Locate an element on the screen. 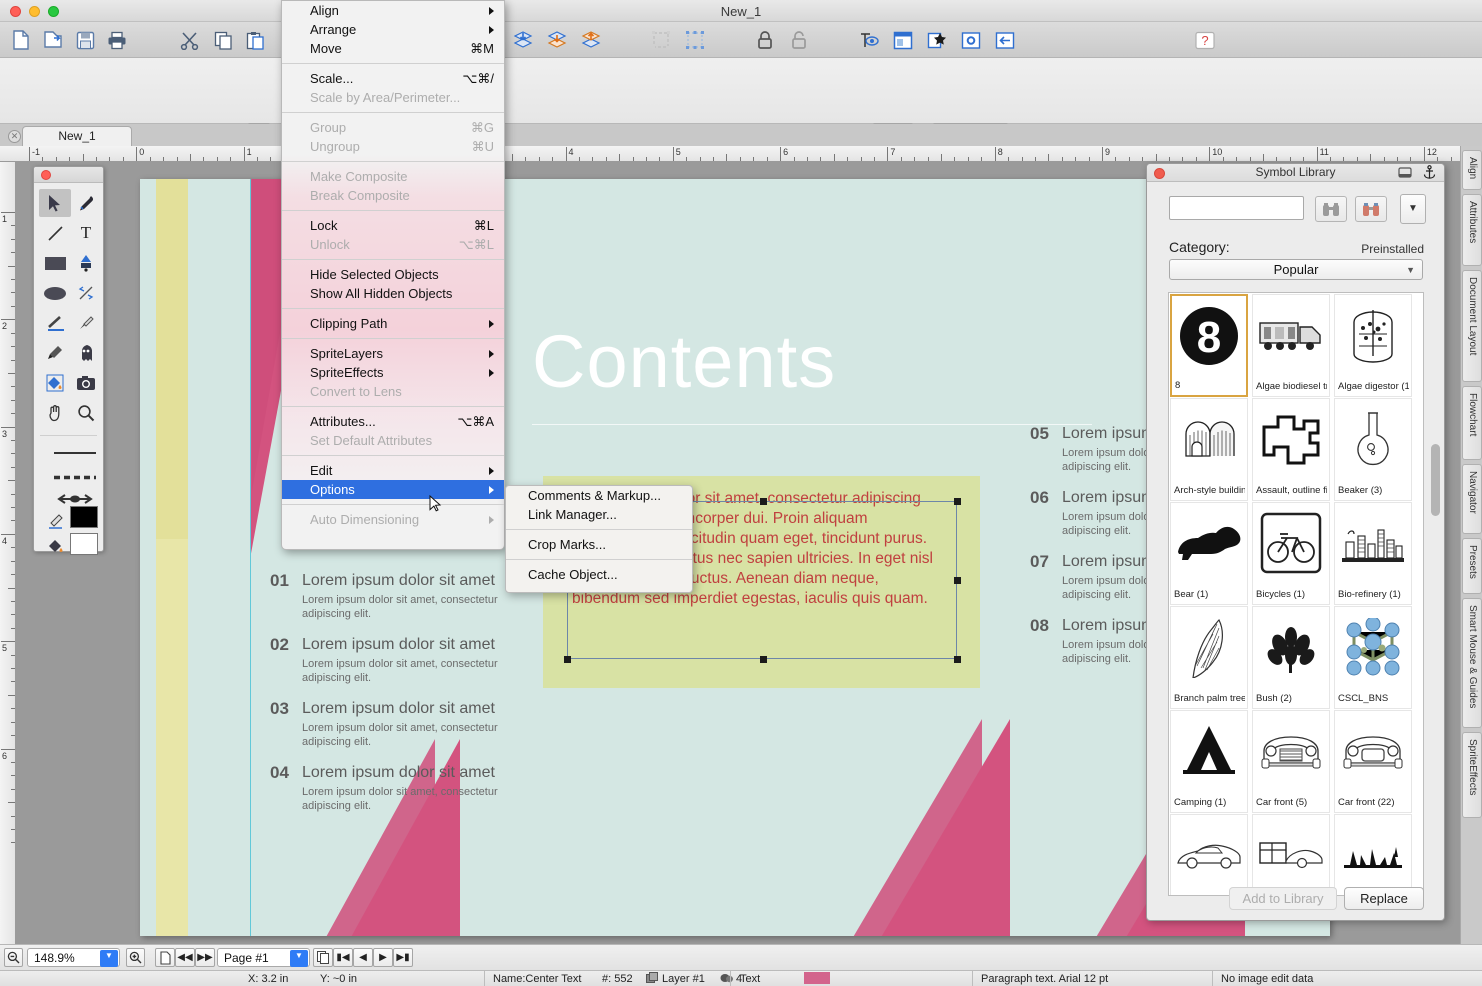  effects-icon is located at coordinates (937, 40).